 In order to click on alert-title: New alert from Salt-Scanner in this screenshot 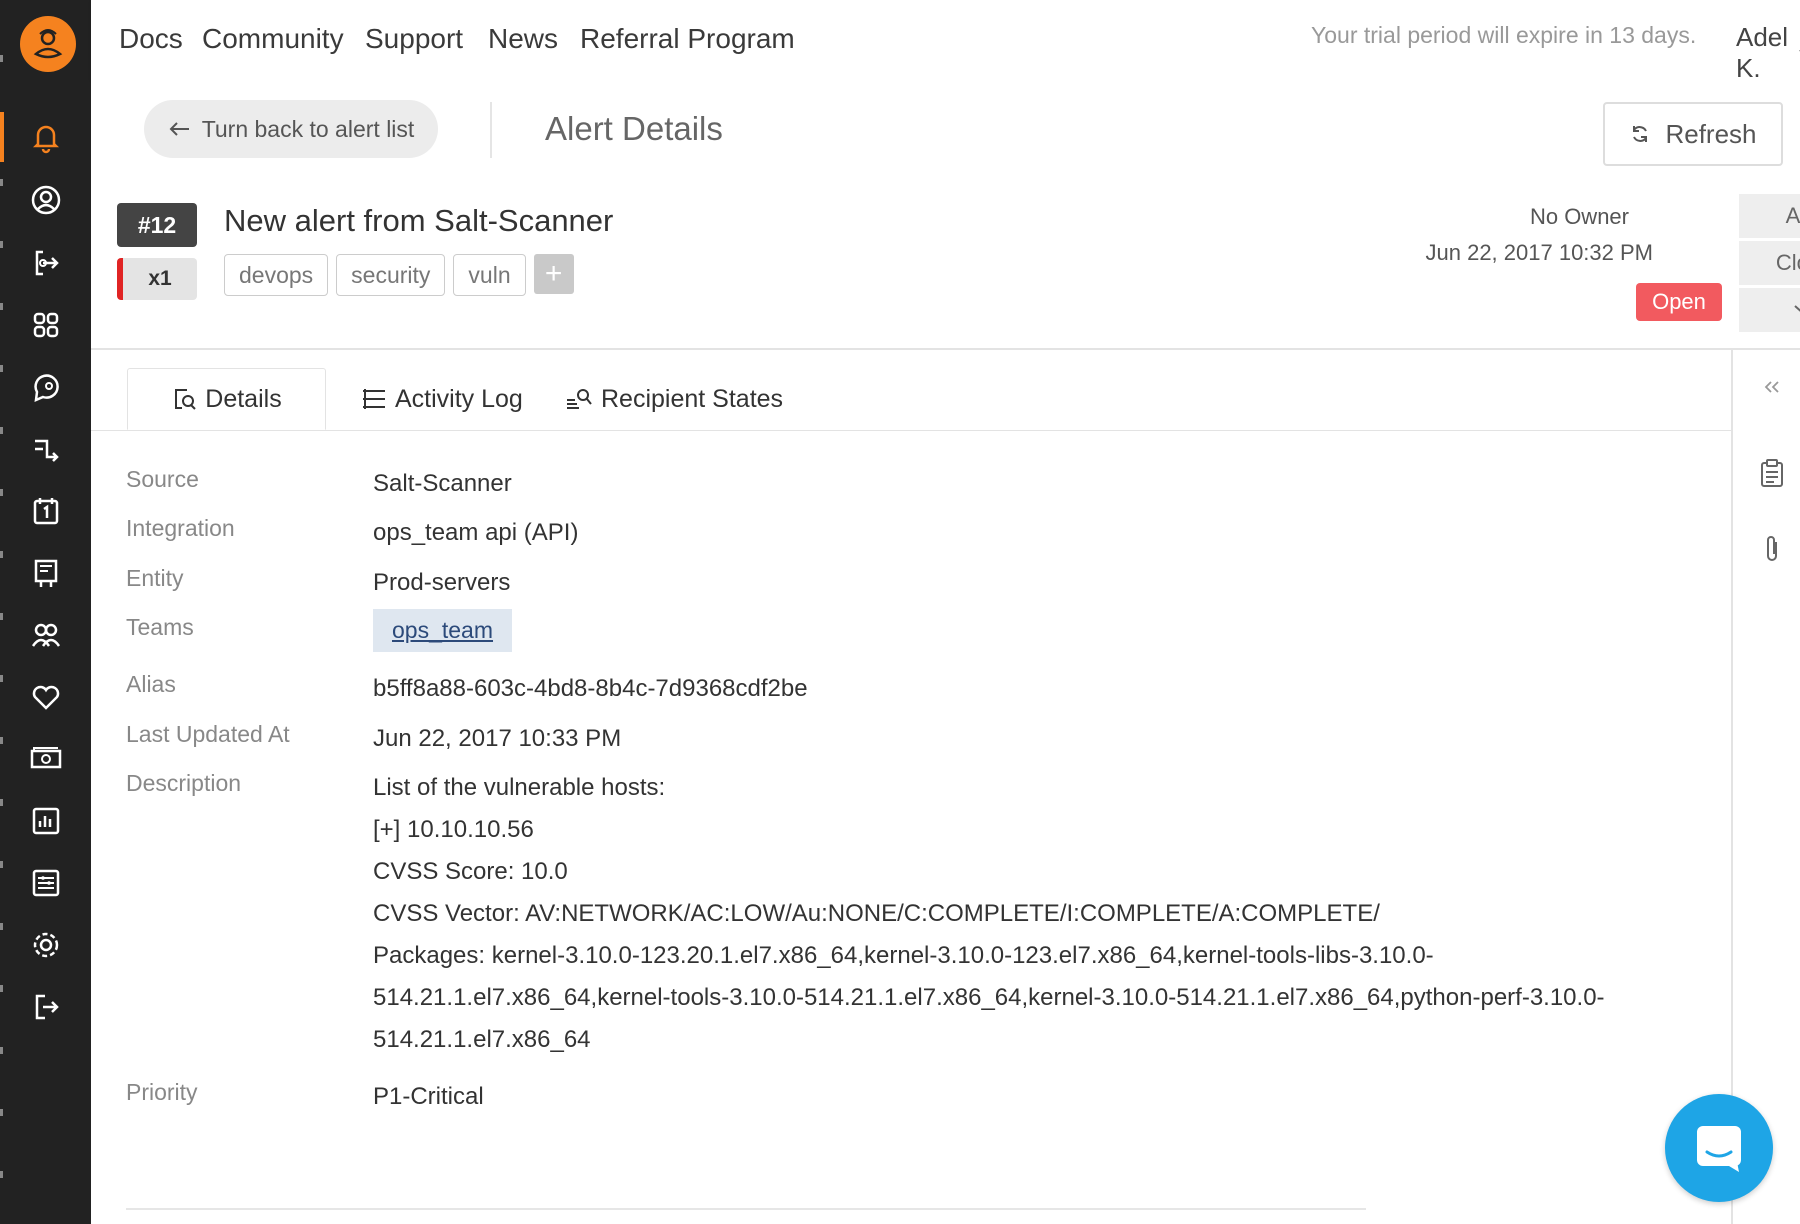, I will do `click(419, 220)`.